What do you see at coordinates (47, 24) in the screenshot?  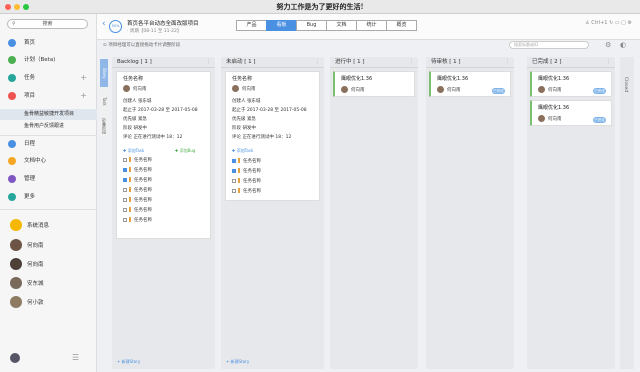 I see `search-input: ⚲ 搜索` at bounding box center [47, 24].